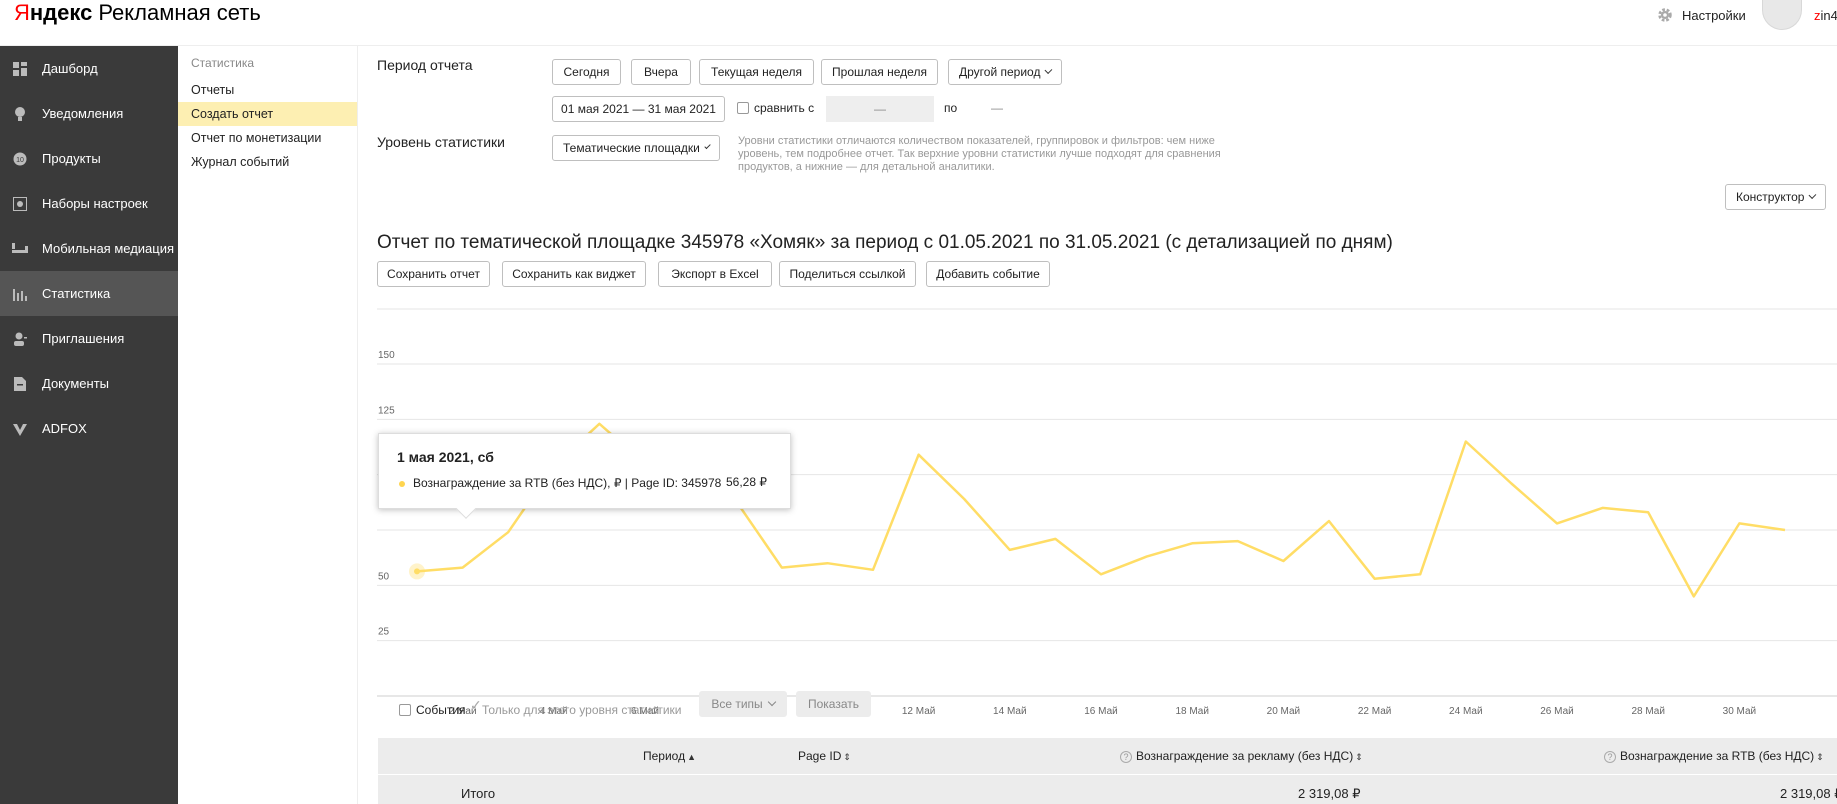  Describe the element at coordinates (267, 162) in the screenshot. I see `submenu-item-events-log: Журнал событий` at that location.